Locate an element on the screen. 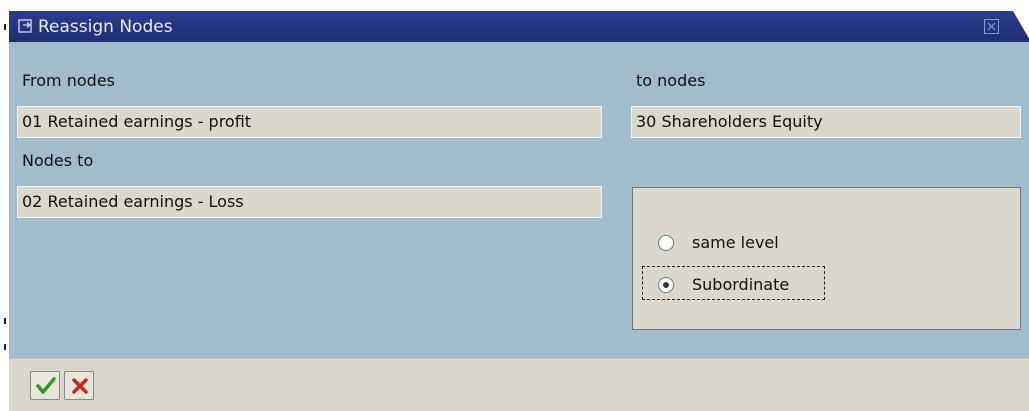 This screenshot has height=411, width=1029. radio-label: Subordinate is located at coordinates (741, 284).